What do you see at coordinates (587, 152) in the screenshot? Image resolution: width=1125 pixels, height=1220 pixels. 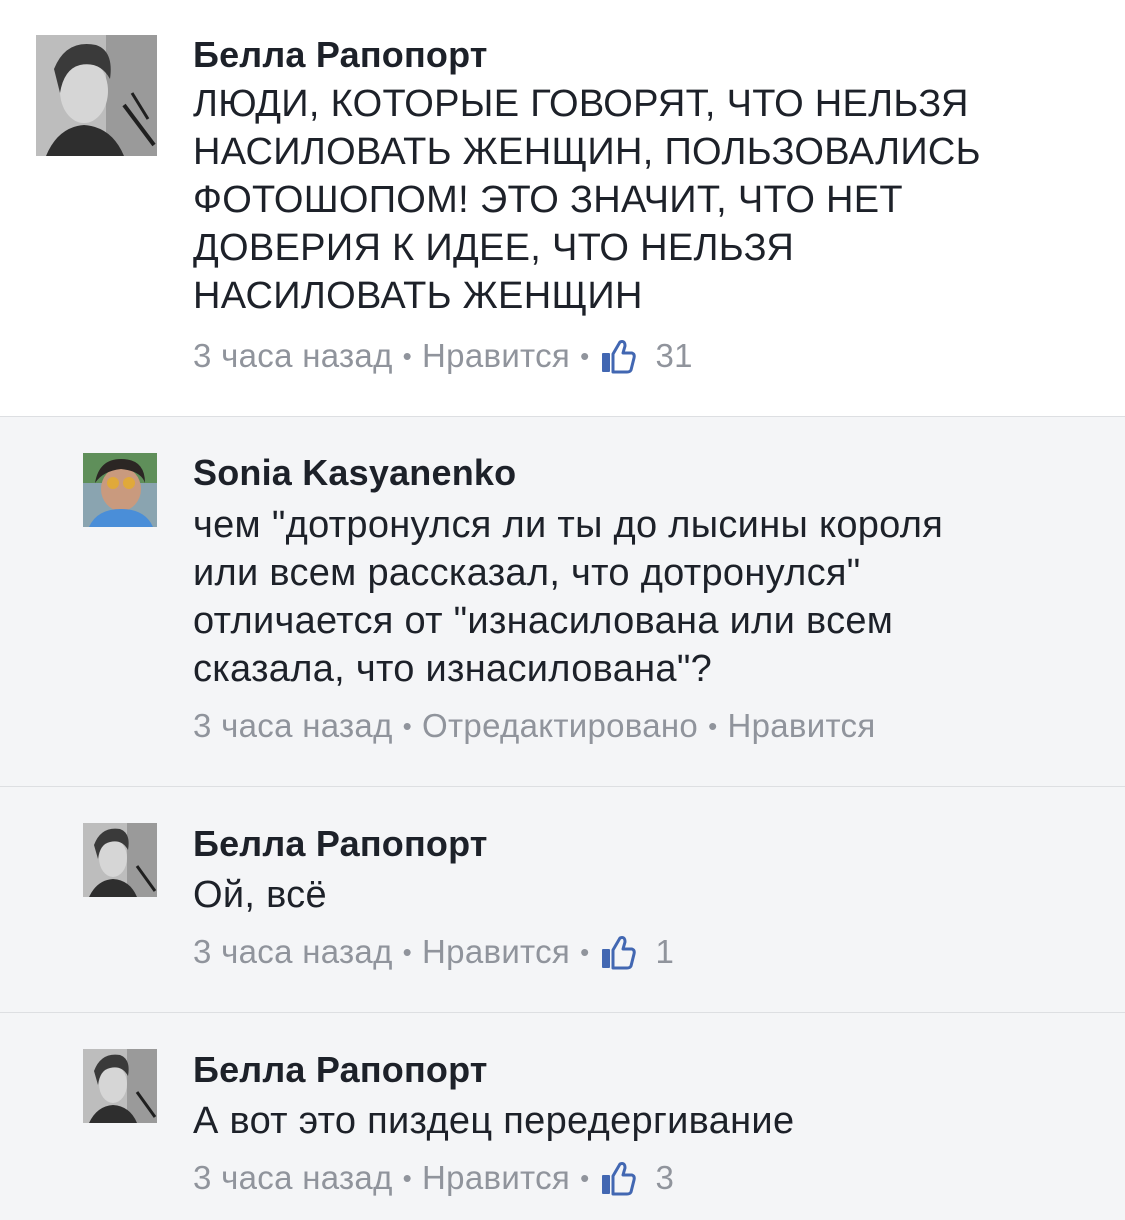 I see `comment-text-line: НАСИЛОВАТЬ ЖЕНЩИН, ПОЛЬЗОВАЛИСЬ` at bounding box center [587, 152].